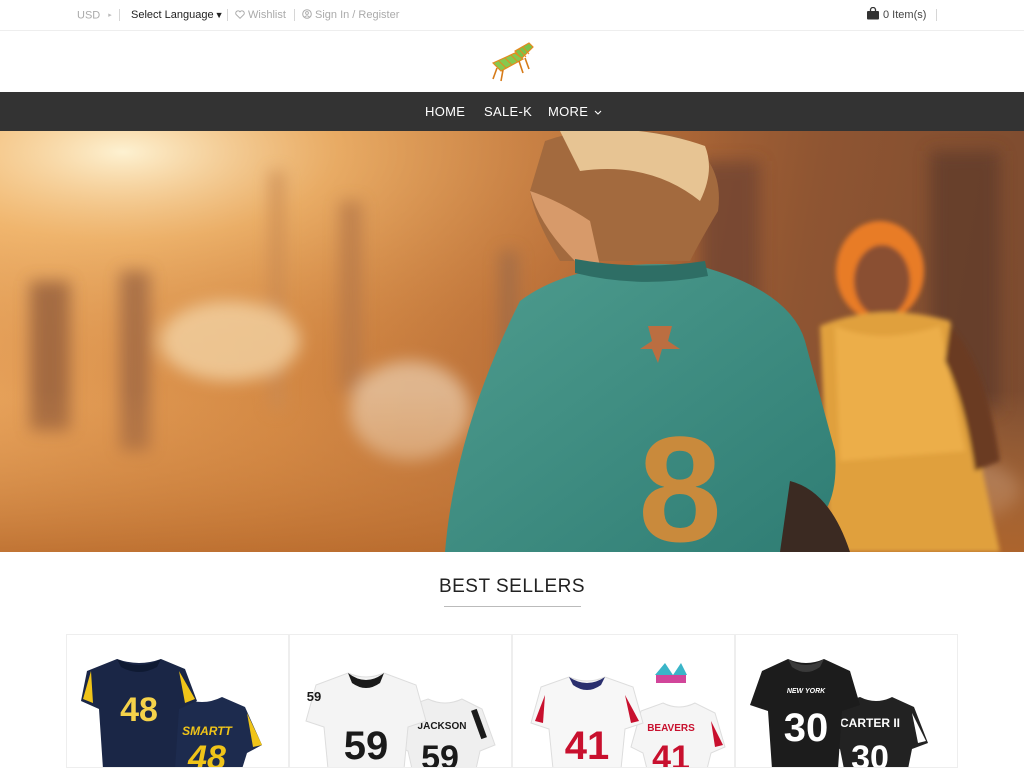  What do you see at coordinates (873, 13) in the screenshot?
I see `shopping-bag-icon` at bounding box center [873, 13].